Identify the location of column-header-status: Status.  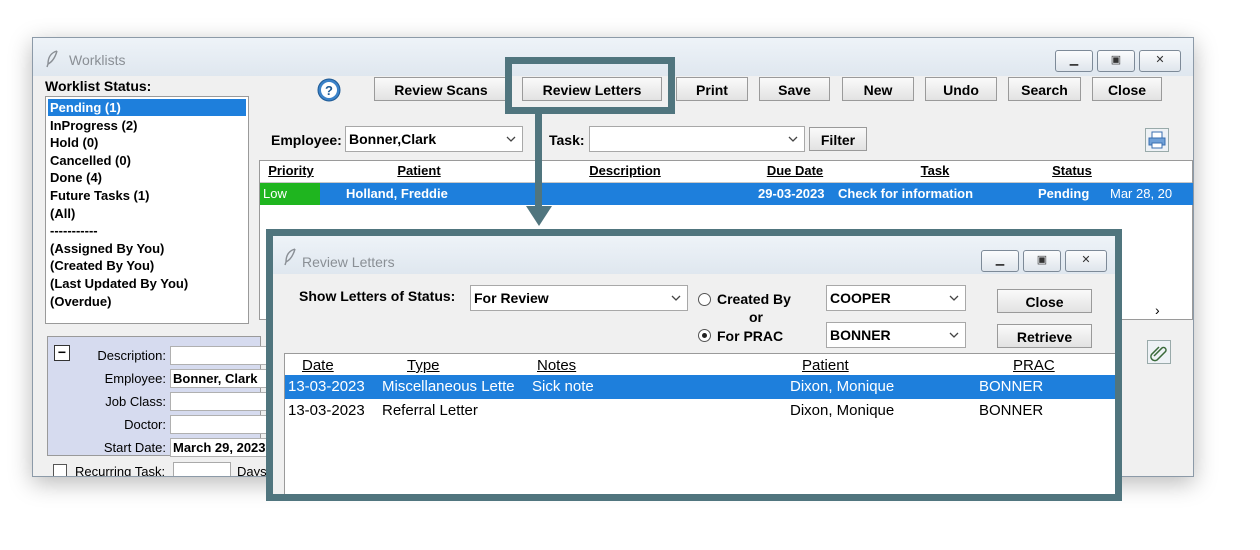
(1072, 170).